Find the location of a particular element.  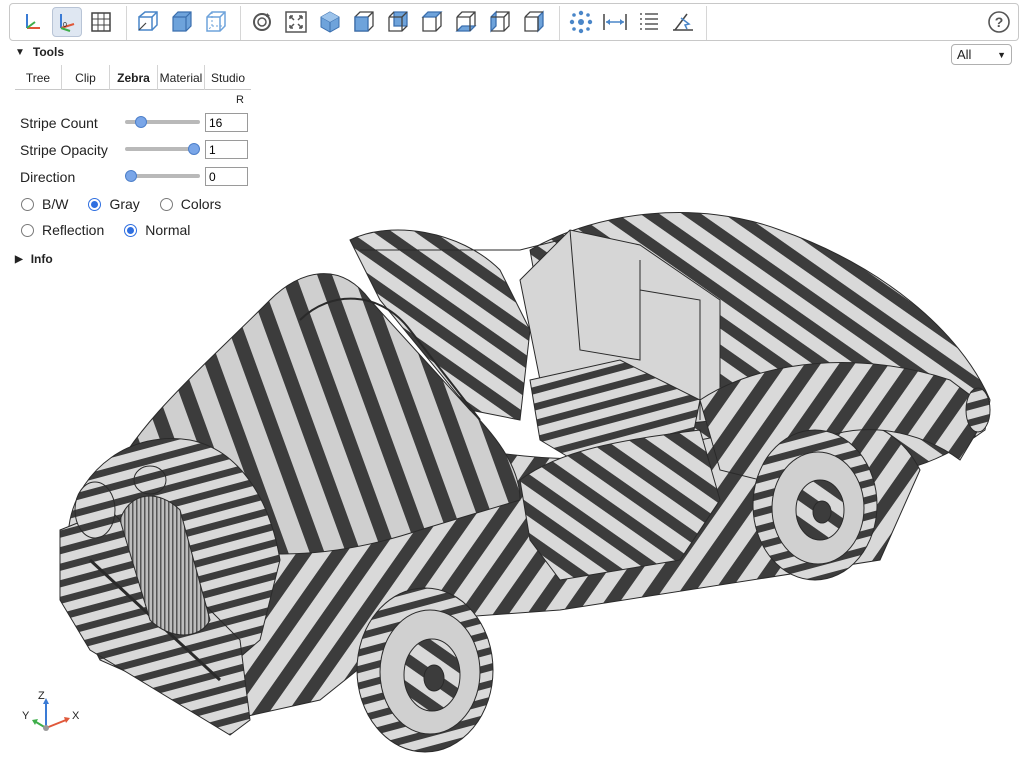

tab-clip: Clip is located at coordinates (86, 77).